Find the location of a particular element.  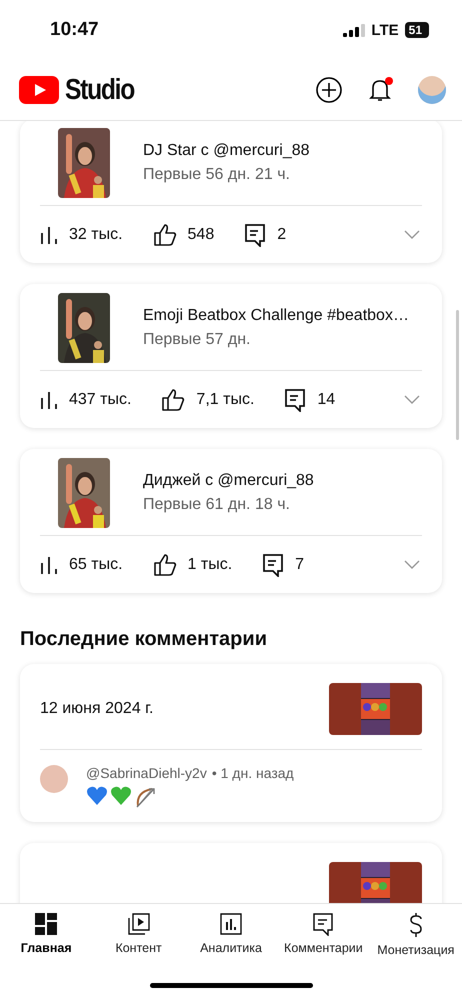

comments-count: 7 is located at coordinates (299, 565).